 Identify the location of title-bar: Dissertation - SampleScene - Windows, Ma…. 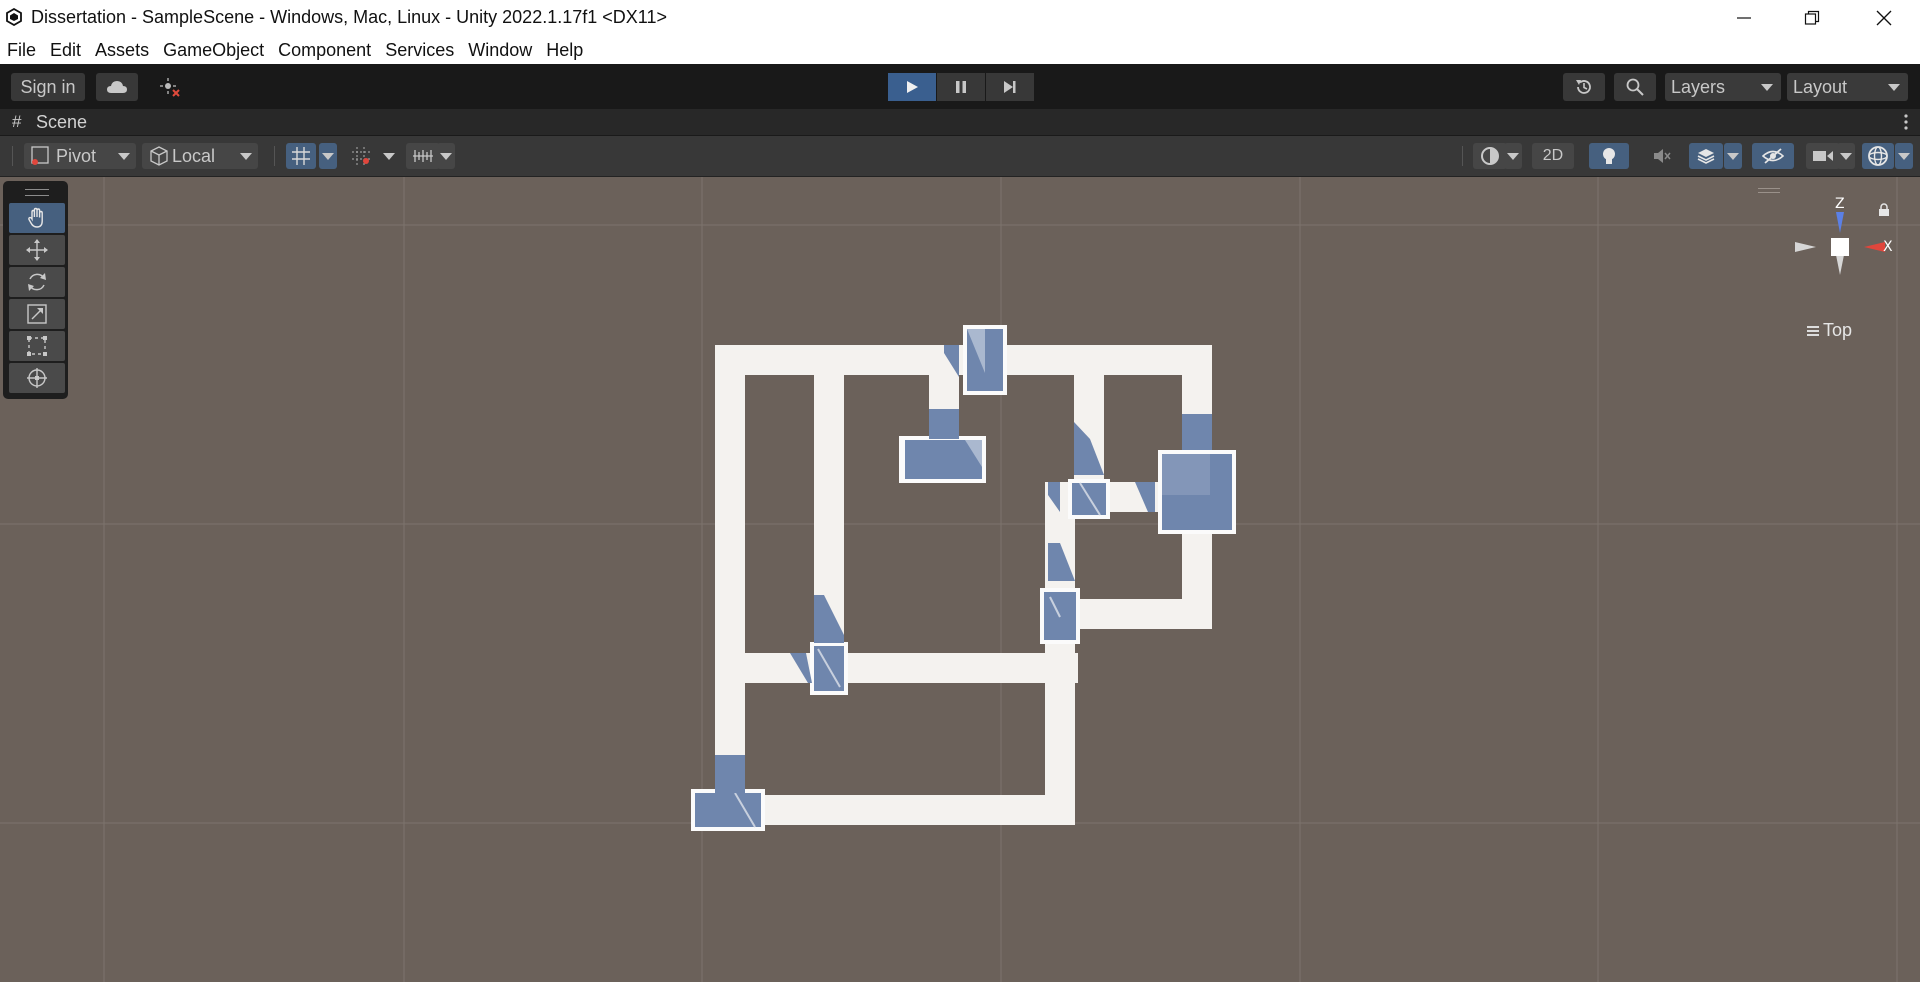
(960, 18).